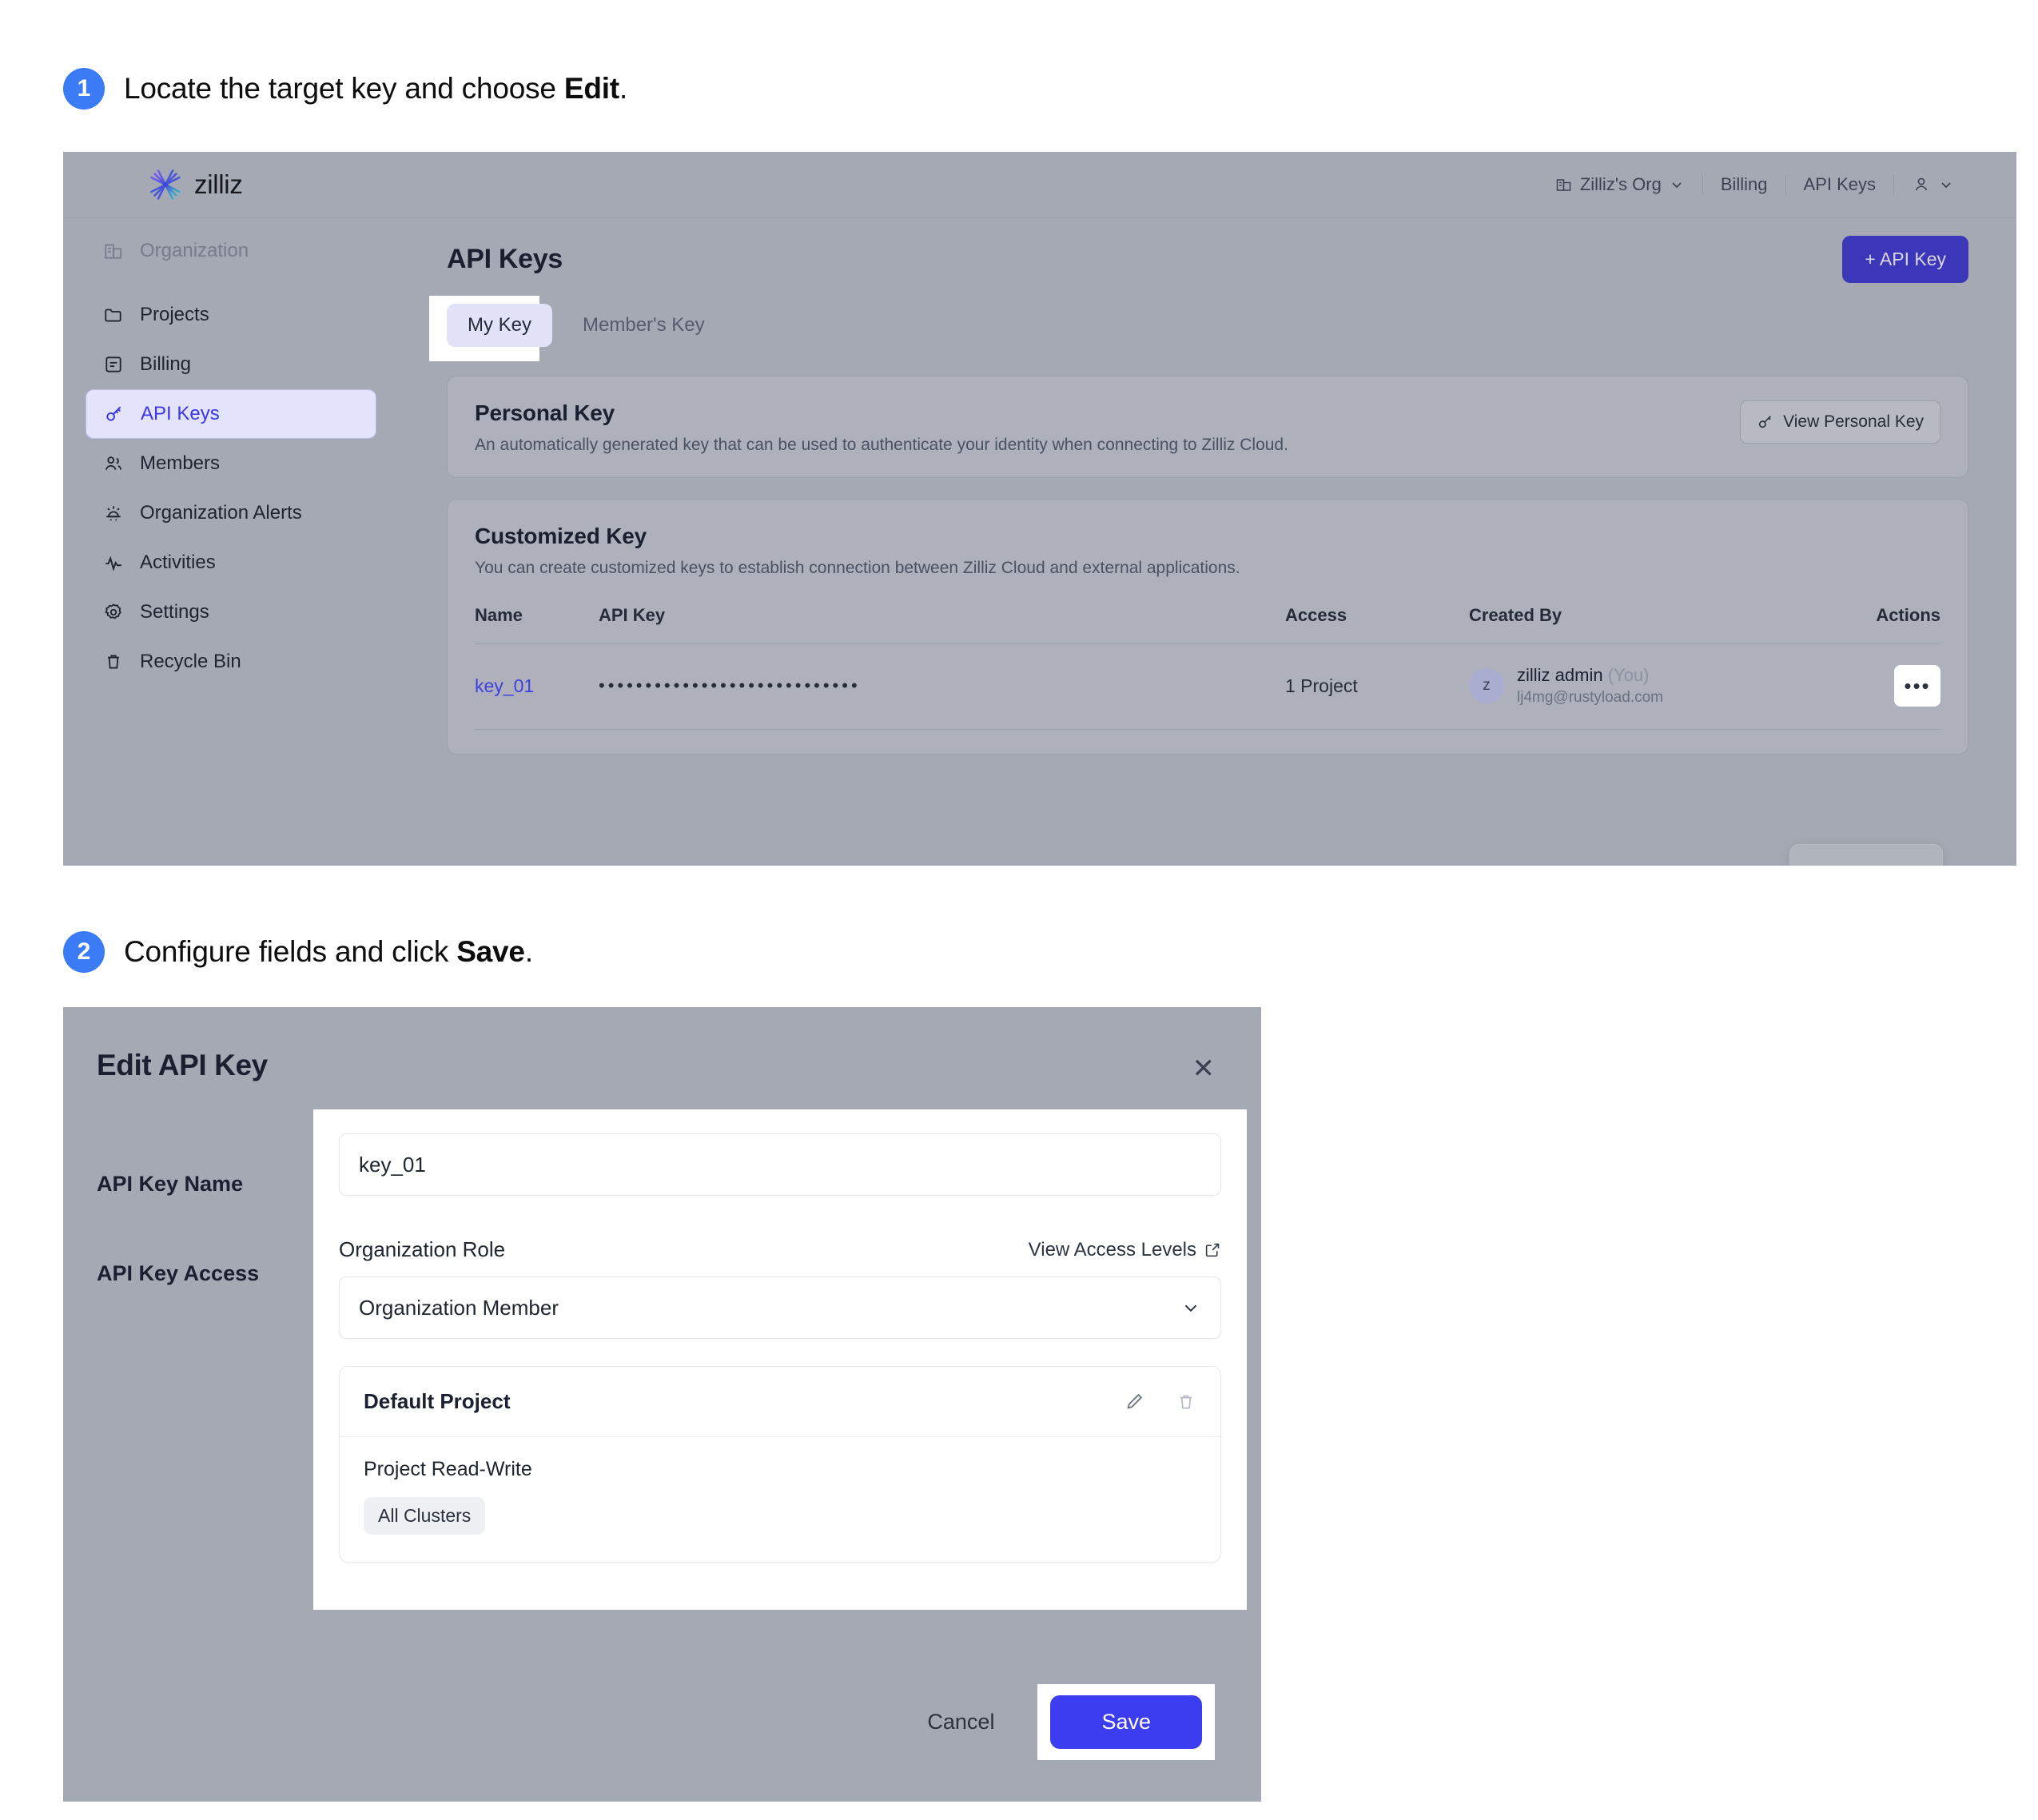 The width and height of the screenshot is (2038, 1820). What do you see at coordinates (1186, 1402) in the screenshot?
I see `delete-trash-icon` at bounding box center [1186, 1402].